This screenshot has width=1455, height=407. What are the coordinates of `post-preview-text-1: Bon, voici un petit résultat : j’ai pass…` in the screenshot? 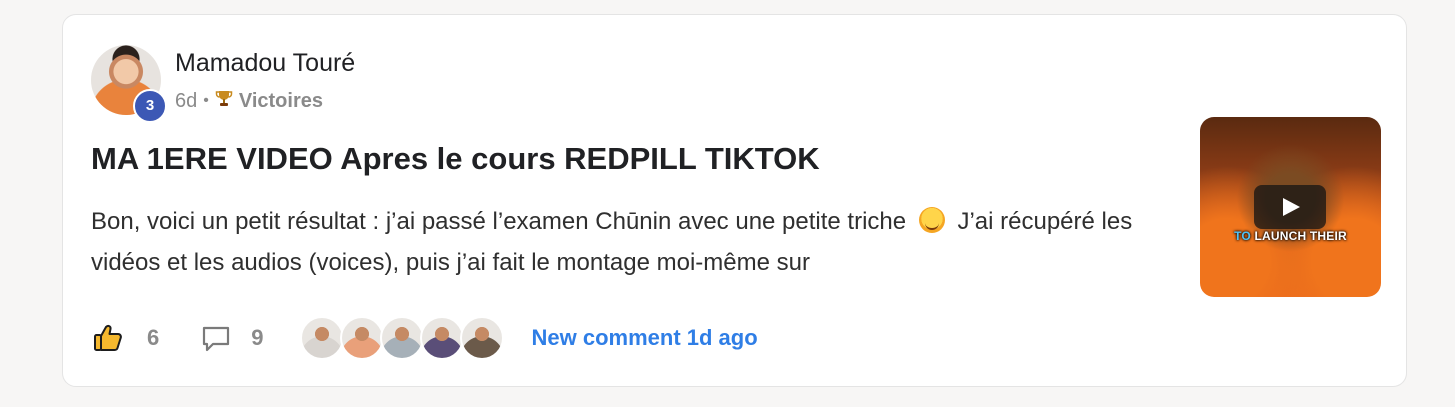 It's located at (502, 221).